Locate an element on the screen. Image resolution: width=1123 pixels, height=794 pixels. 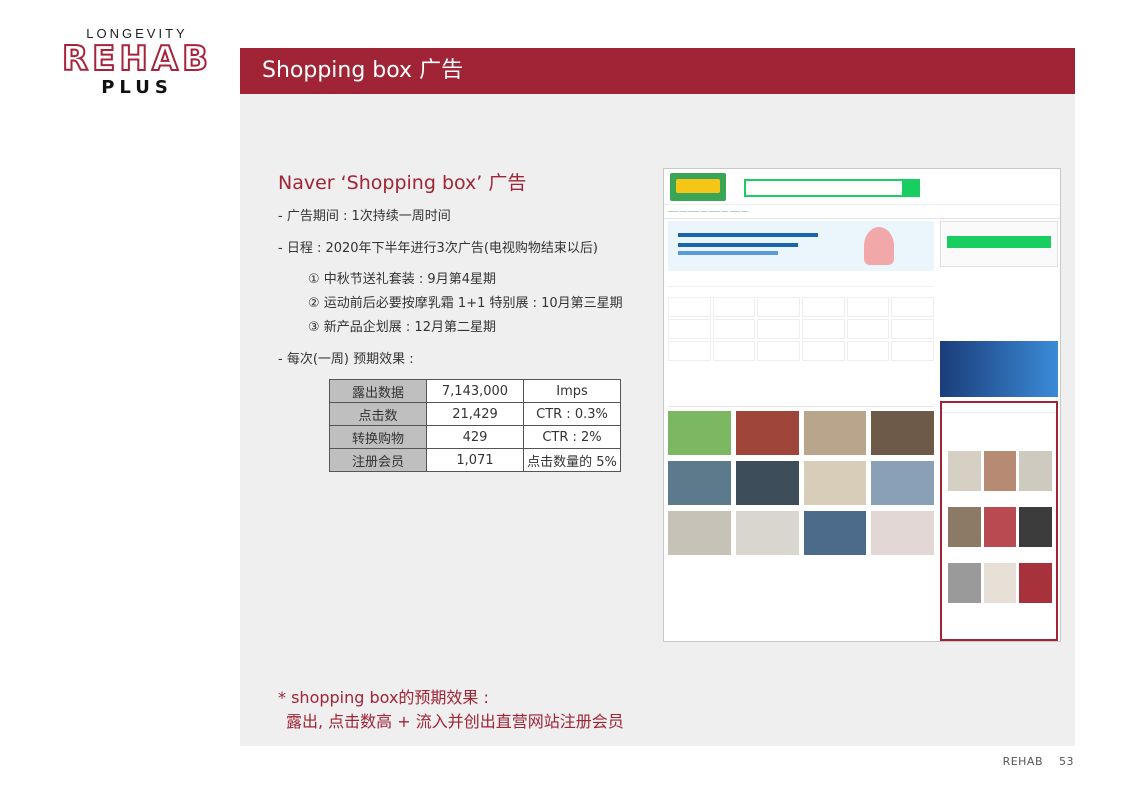
kpi-value: 1,071 is located at coordinates (475, 460).